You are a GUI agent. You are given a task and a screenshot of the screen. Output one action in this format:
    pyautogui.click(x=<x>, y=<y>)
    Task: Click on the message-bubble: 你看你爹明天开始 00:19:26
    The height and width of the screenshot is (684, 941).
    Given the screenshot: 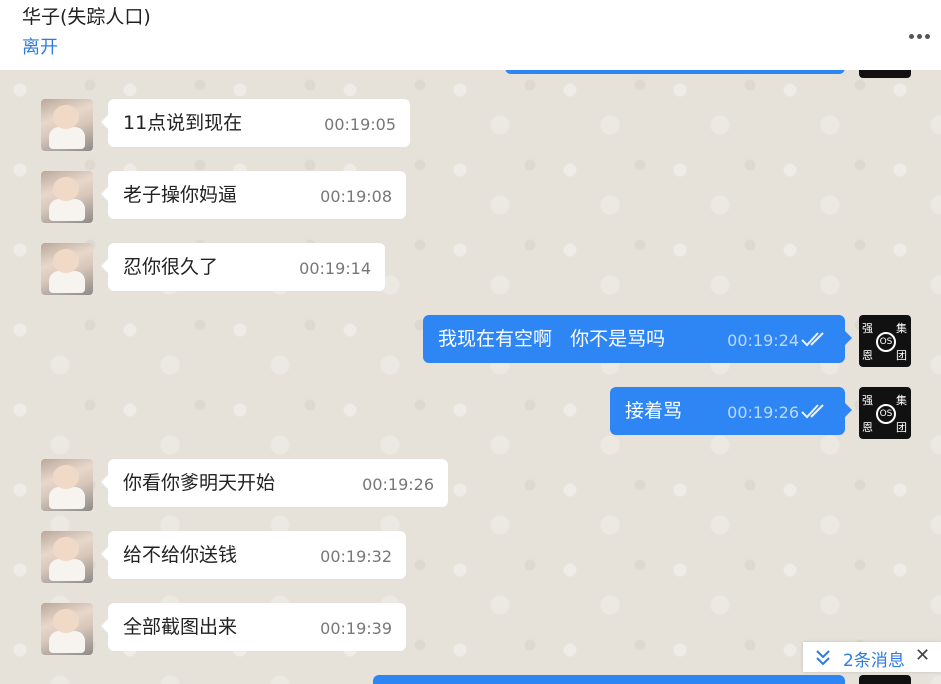 What is the action you would take?
    pyautogui.click(x=274, y=483)
    